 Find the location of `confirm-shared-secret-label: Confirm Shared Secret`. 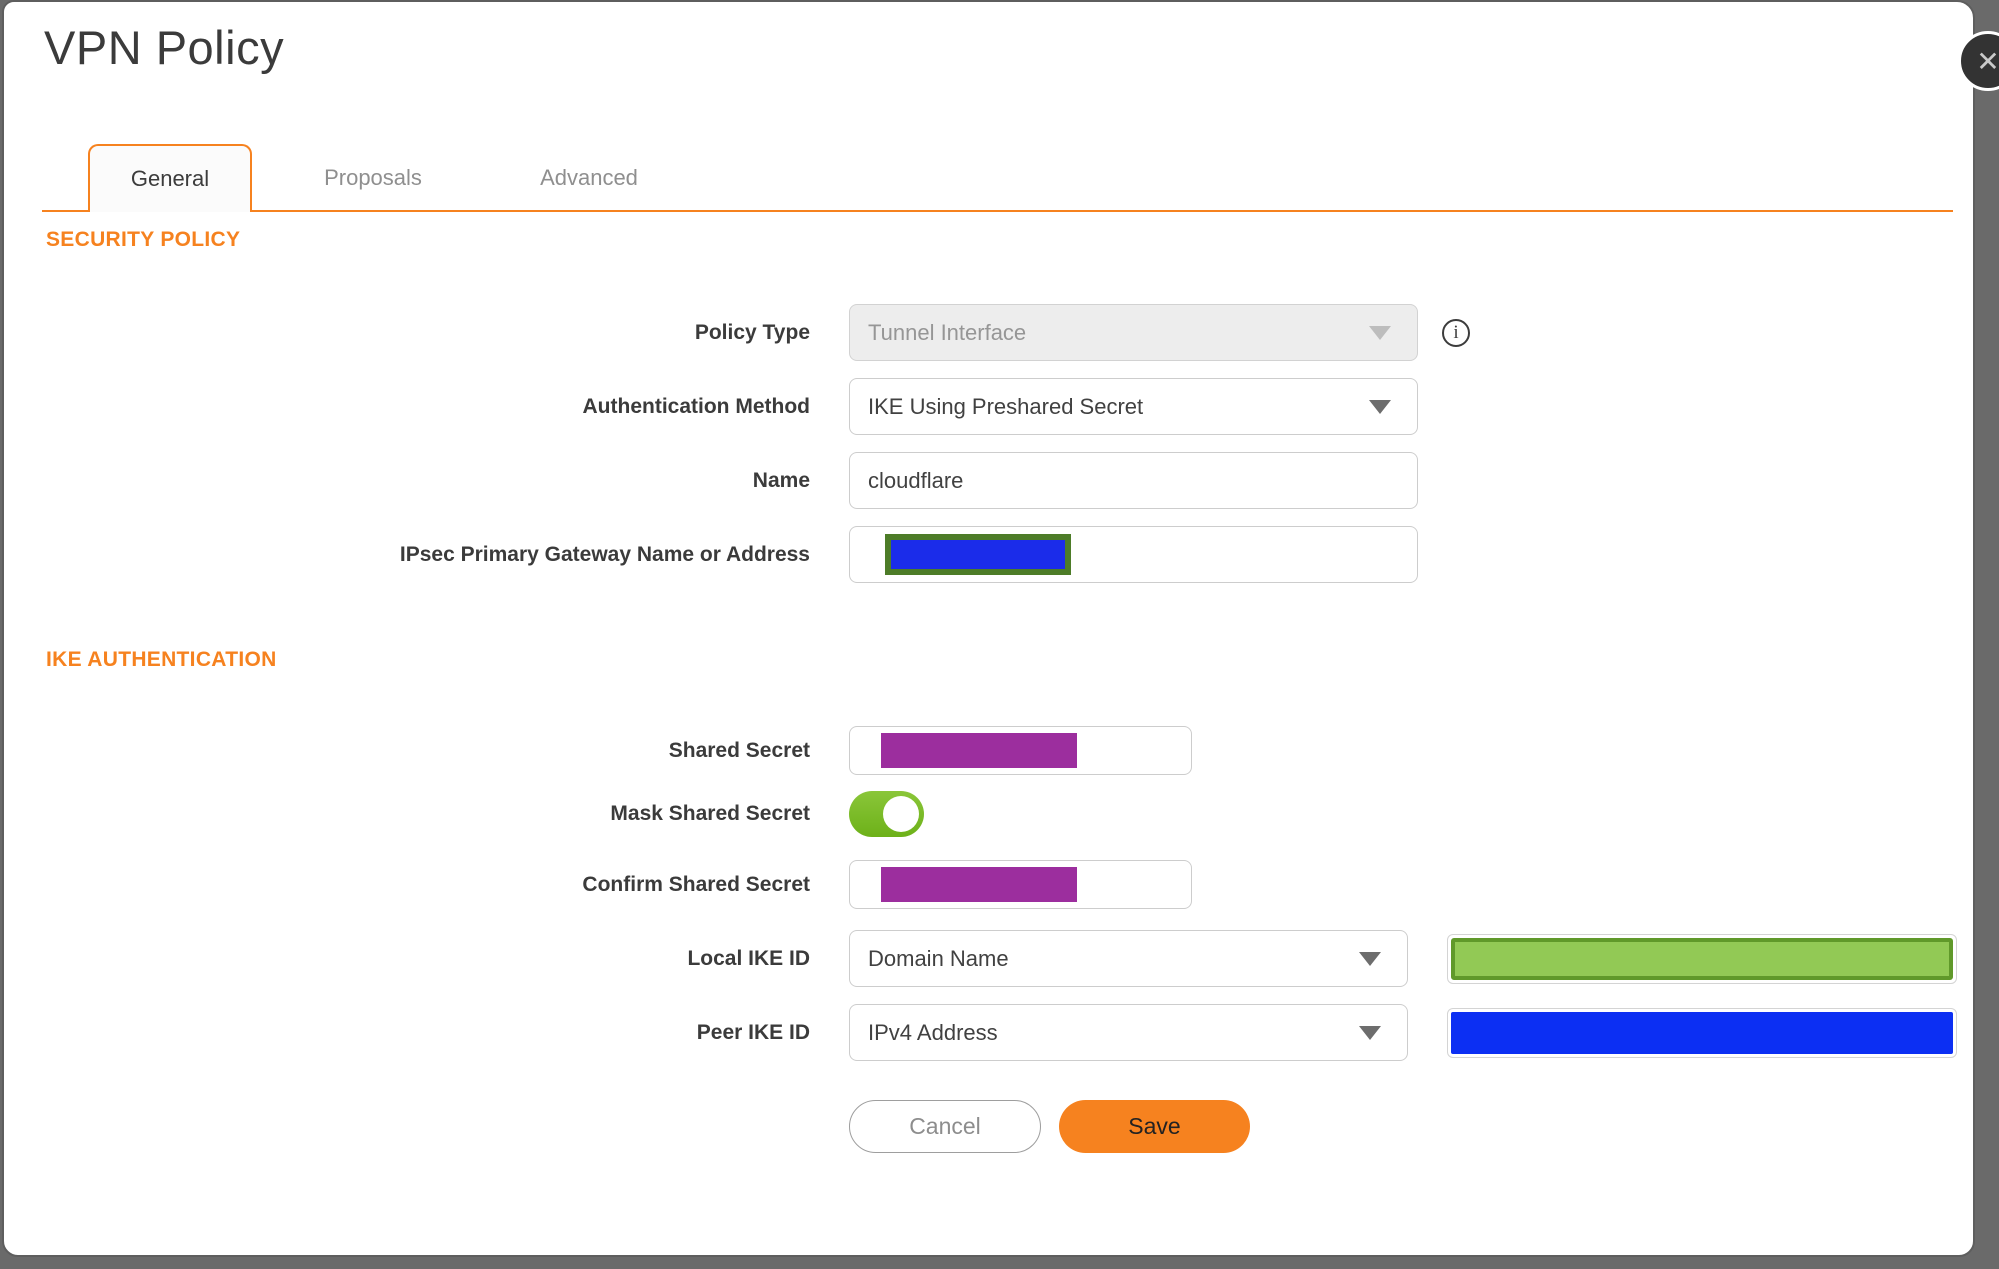

confirm-shared-secret-label: Confirm Shared Secret is located at coordinates (696, 884).